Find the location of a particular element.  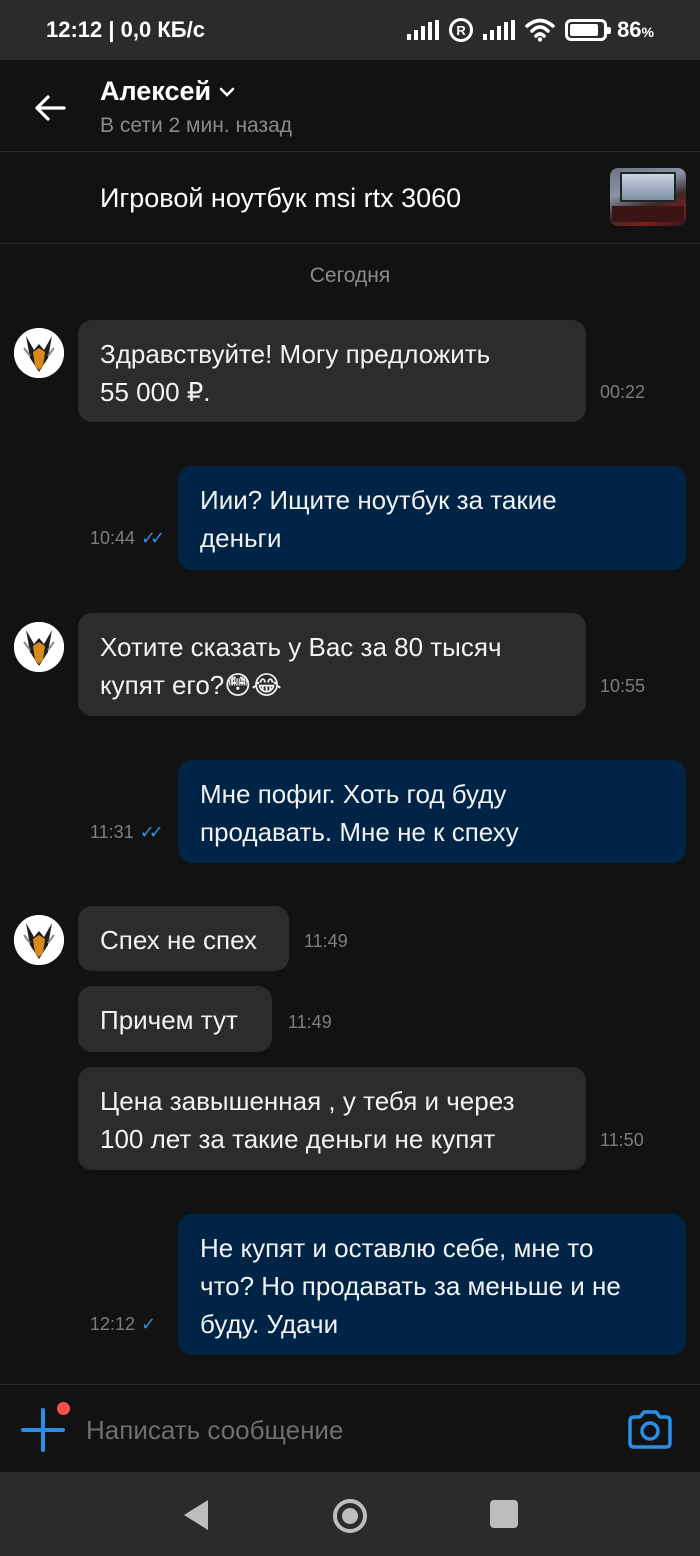

message-time: 10:55 is located at coordinates (623, 686).